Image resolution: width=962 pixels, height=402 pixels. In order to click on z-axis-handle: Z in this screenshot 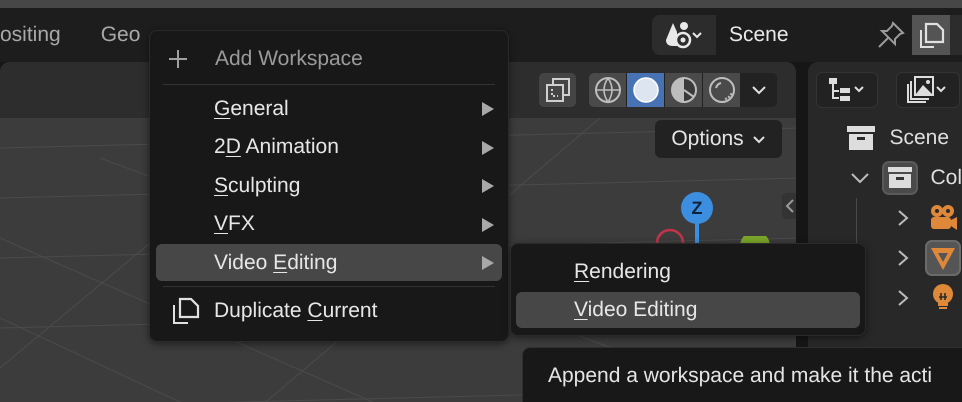, I will do `click(697, 208)`.